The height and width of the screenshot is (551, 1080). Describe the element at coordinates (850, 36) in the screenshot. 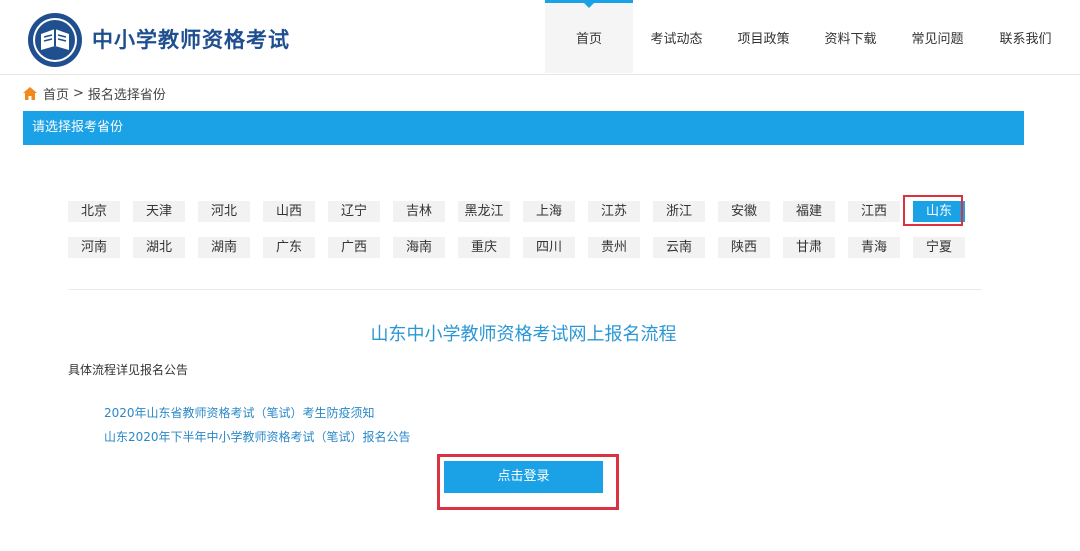

I see `nav-downloads: 资料下载` at that location.